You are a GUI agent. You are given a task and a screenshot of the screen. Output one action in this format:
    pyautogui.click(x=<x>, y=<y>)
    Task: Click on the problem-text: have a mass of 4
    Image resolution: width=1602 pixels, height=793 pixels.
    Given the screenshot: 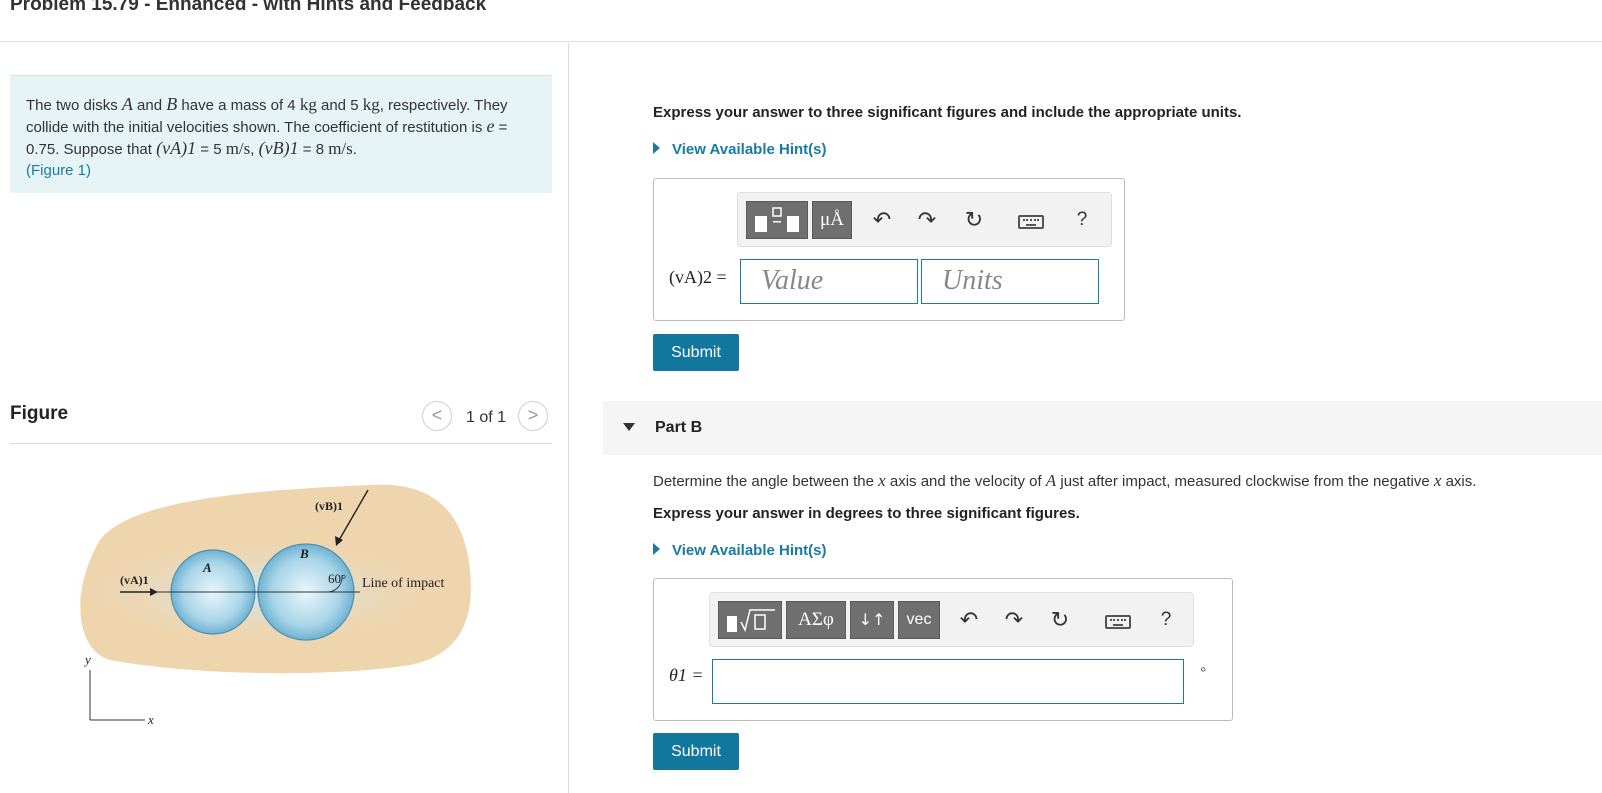 What is the action you would take?
    pyautogui.click(x=238, y=105)
    